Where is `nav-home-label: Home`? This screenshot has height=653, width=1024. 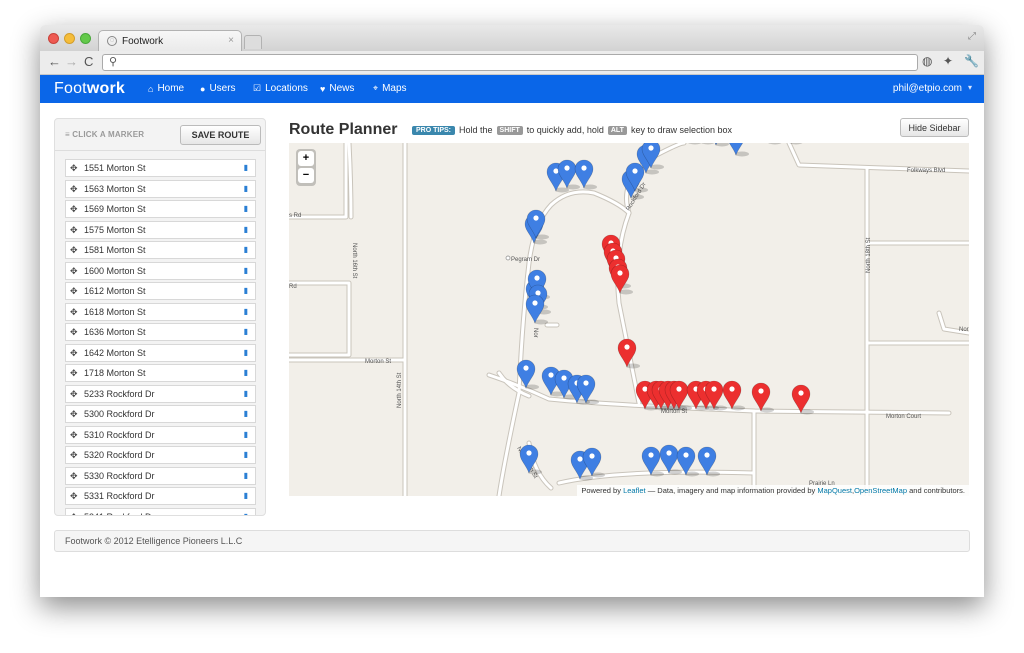
nav-home-label: Home is located at coordinates (171, 88).